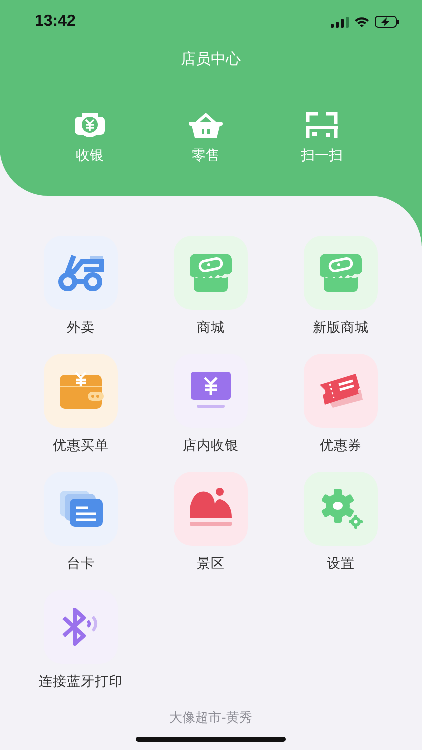 The width and height of the screenshot is (422, 750). I want to click on cards-icon, so click(81, 509).